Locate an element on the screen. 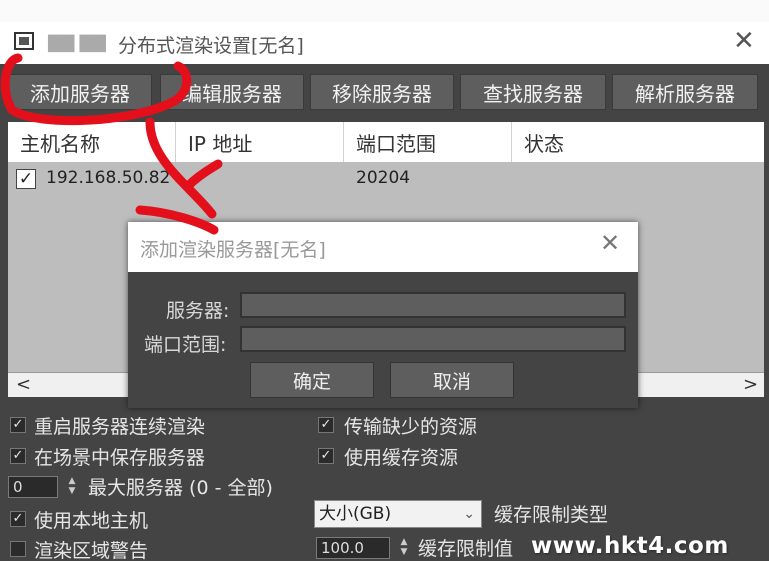  server-field-label: 服务器: is located at coordinates (198, 311).